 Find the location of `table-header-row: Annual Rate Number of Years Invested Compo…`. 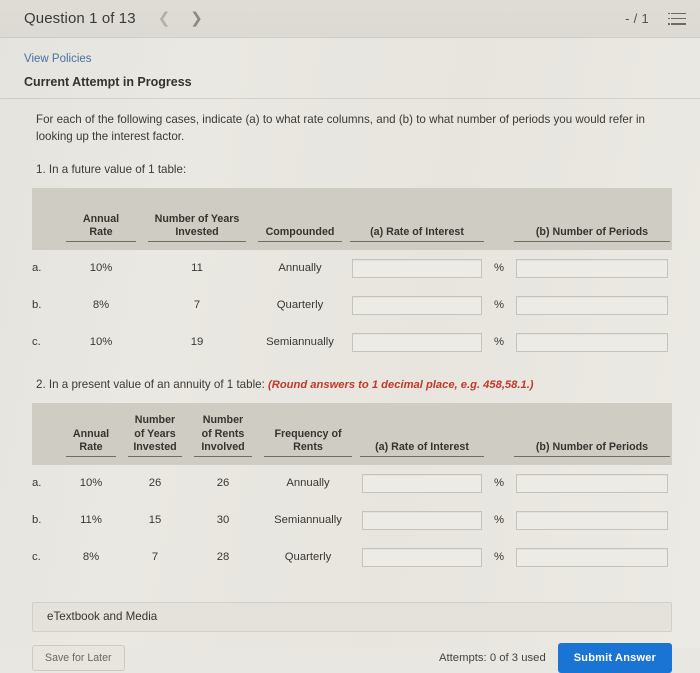

table-header-row: Annual Rate Number of Years Invested Compo… is located at coordinates (352, 218).